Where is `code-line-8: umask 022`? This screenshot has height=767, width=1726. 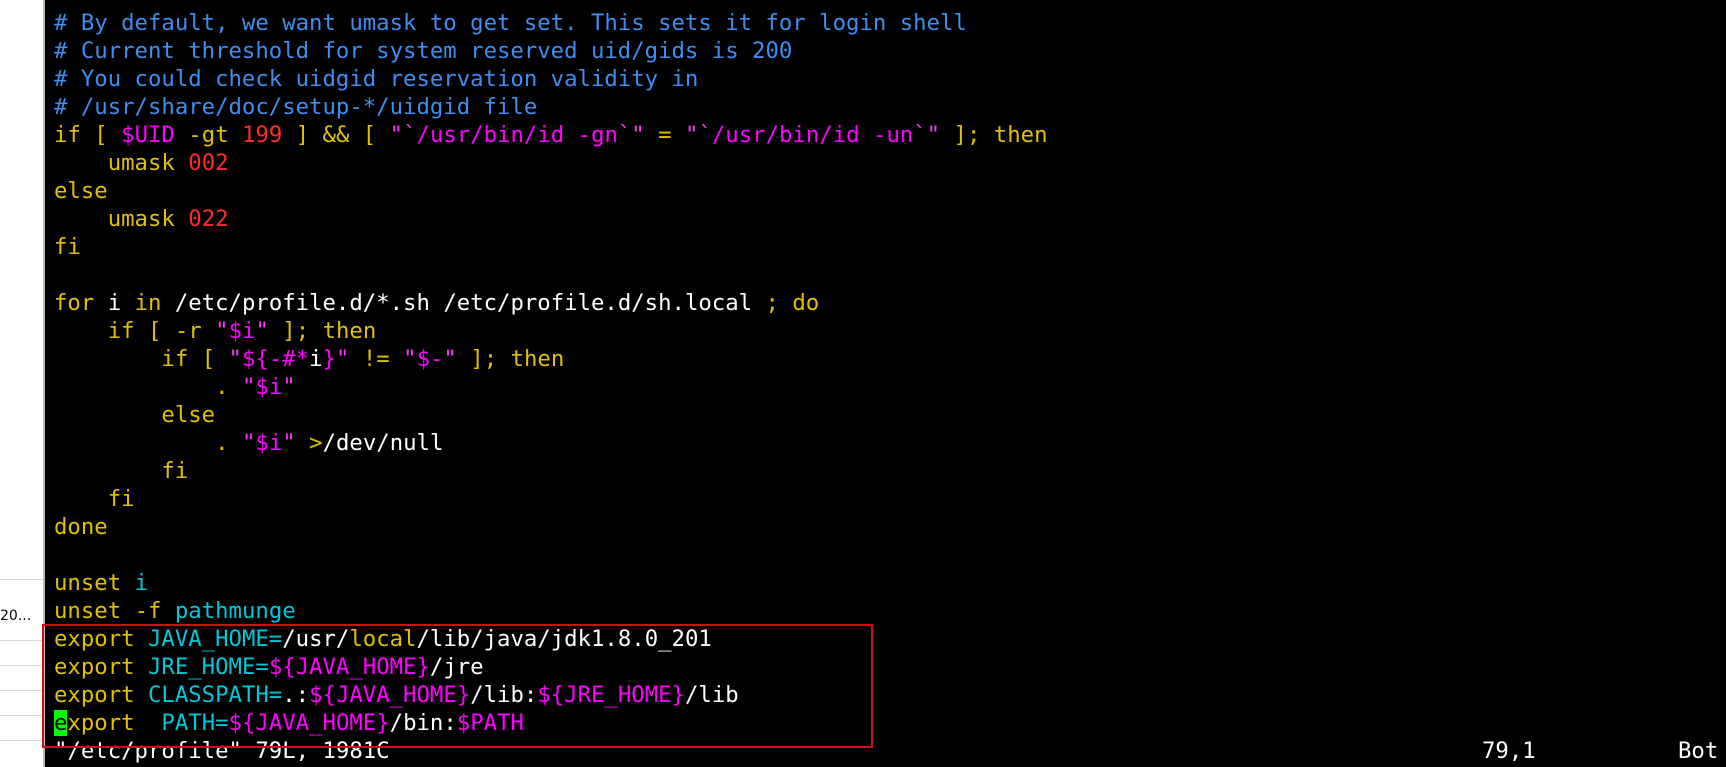 code-line-8: umask 022 is located at coordinates (141, 219).